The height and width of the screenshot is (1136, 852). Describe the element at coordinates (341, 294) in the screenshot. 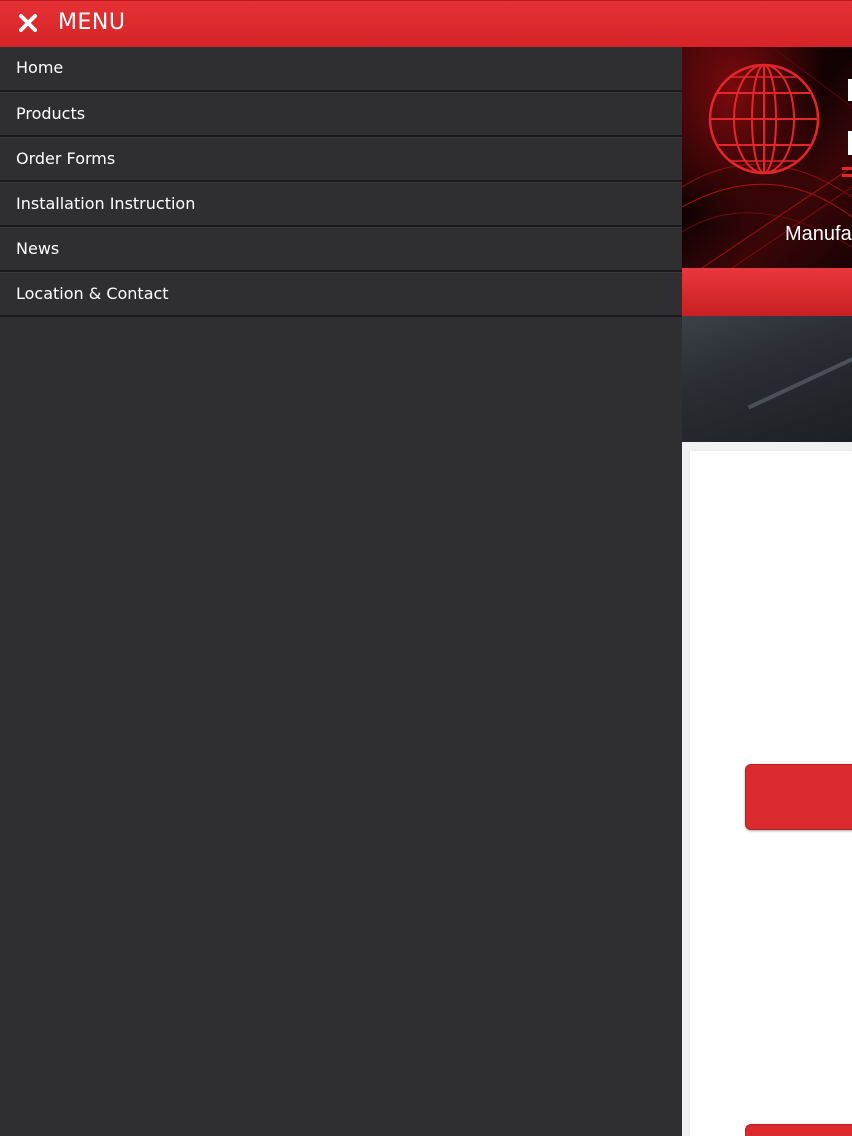

I see `nav-item-location-contact: Location & Contact` at that location.